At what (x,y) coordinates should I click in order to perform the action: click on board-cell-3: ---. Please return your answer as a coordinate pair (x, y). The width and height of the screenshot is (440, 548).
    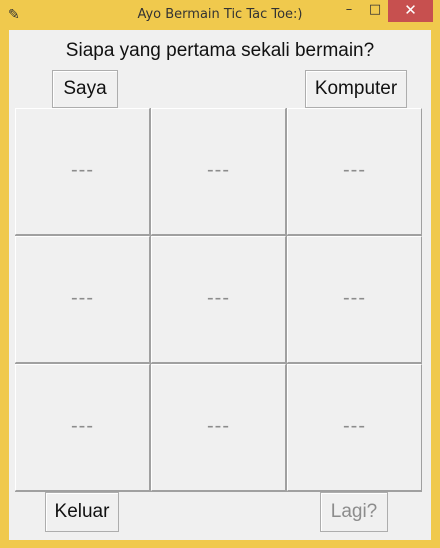
    Looking at the image, I should click on (354, 171).